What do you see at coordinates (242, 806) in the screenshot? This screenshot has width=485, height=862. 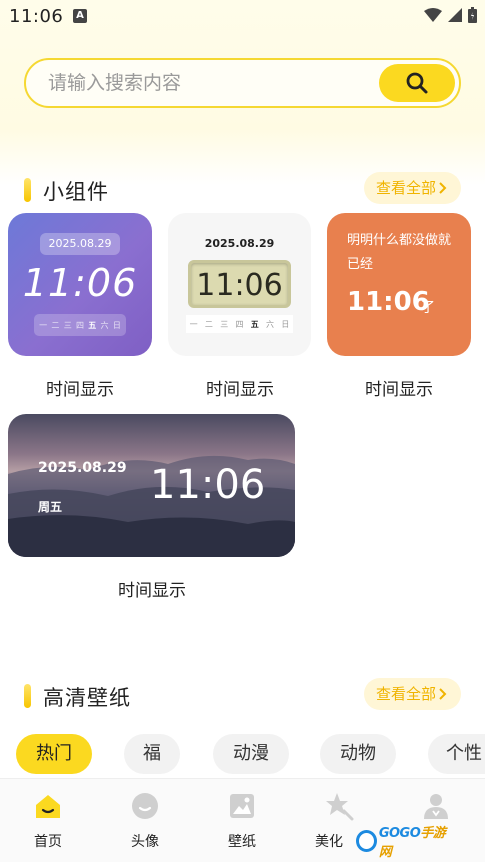 I see `wallpaper-icon` at bounding box center [242, 806].